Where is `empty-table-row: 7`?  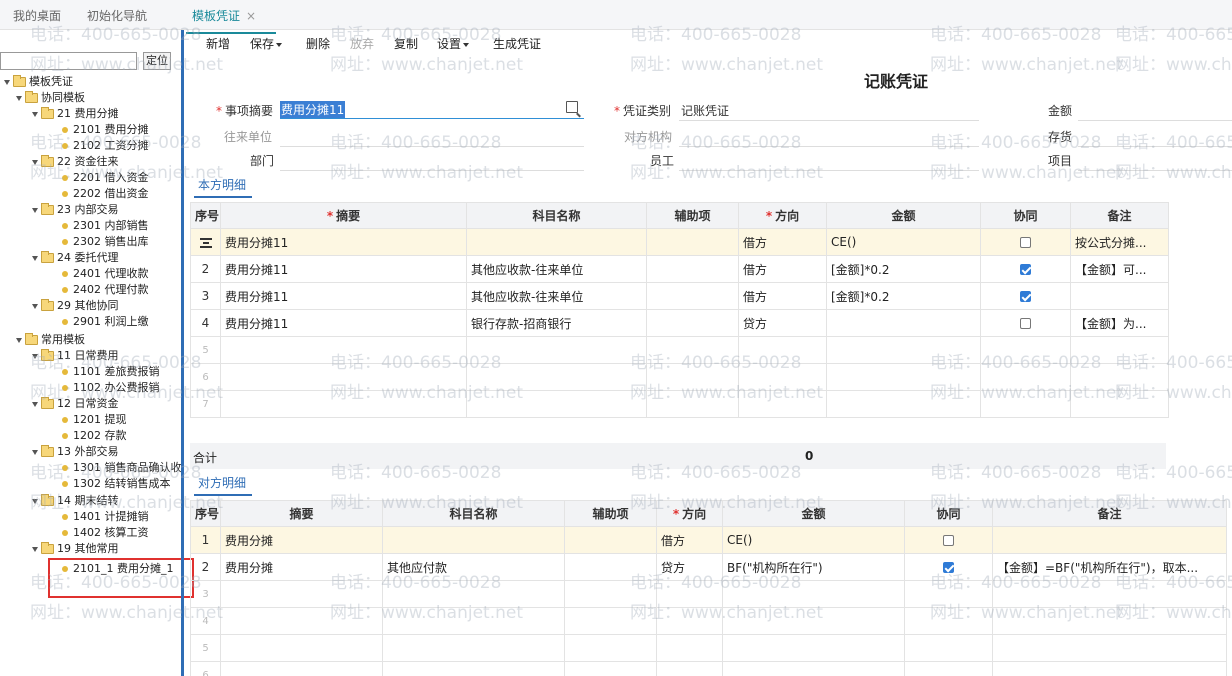 empty-table-row: 7 is located at coordinates (679, 404).